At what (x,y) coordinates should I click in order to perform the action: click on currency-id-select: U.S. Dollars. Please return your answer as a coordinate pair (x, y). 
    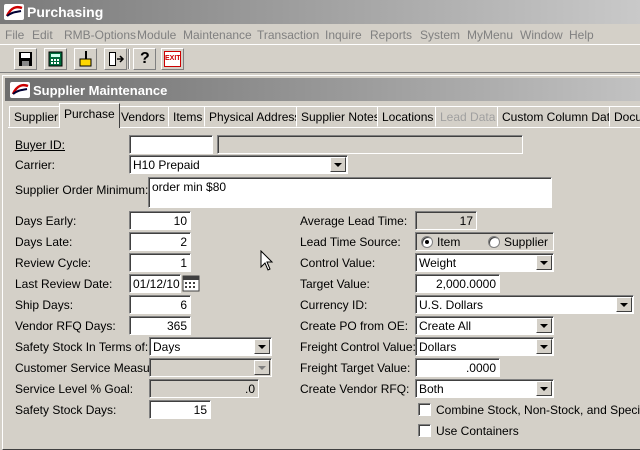
    Looking at the image, I should click on (524, 304).